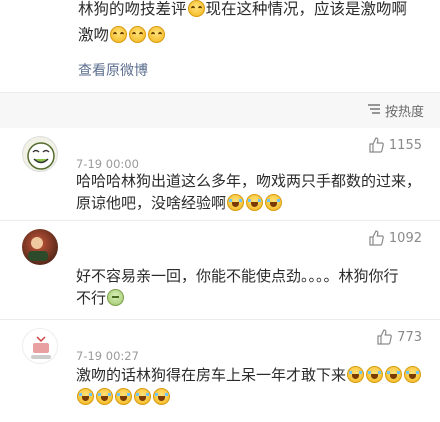 The width and height of the screenshot is (440, 422). I want to click on cartoon-face-avatar, so click(40, 154).